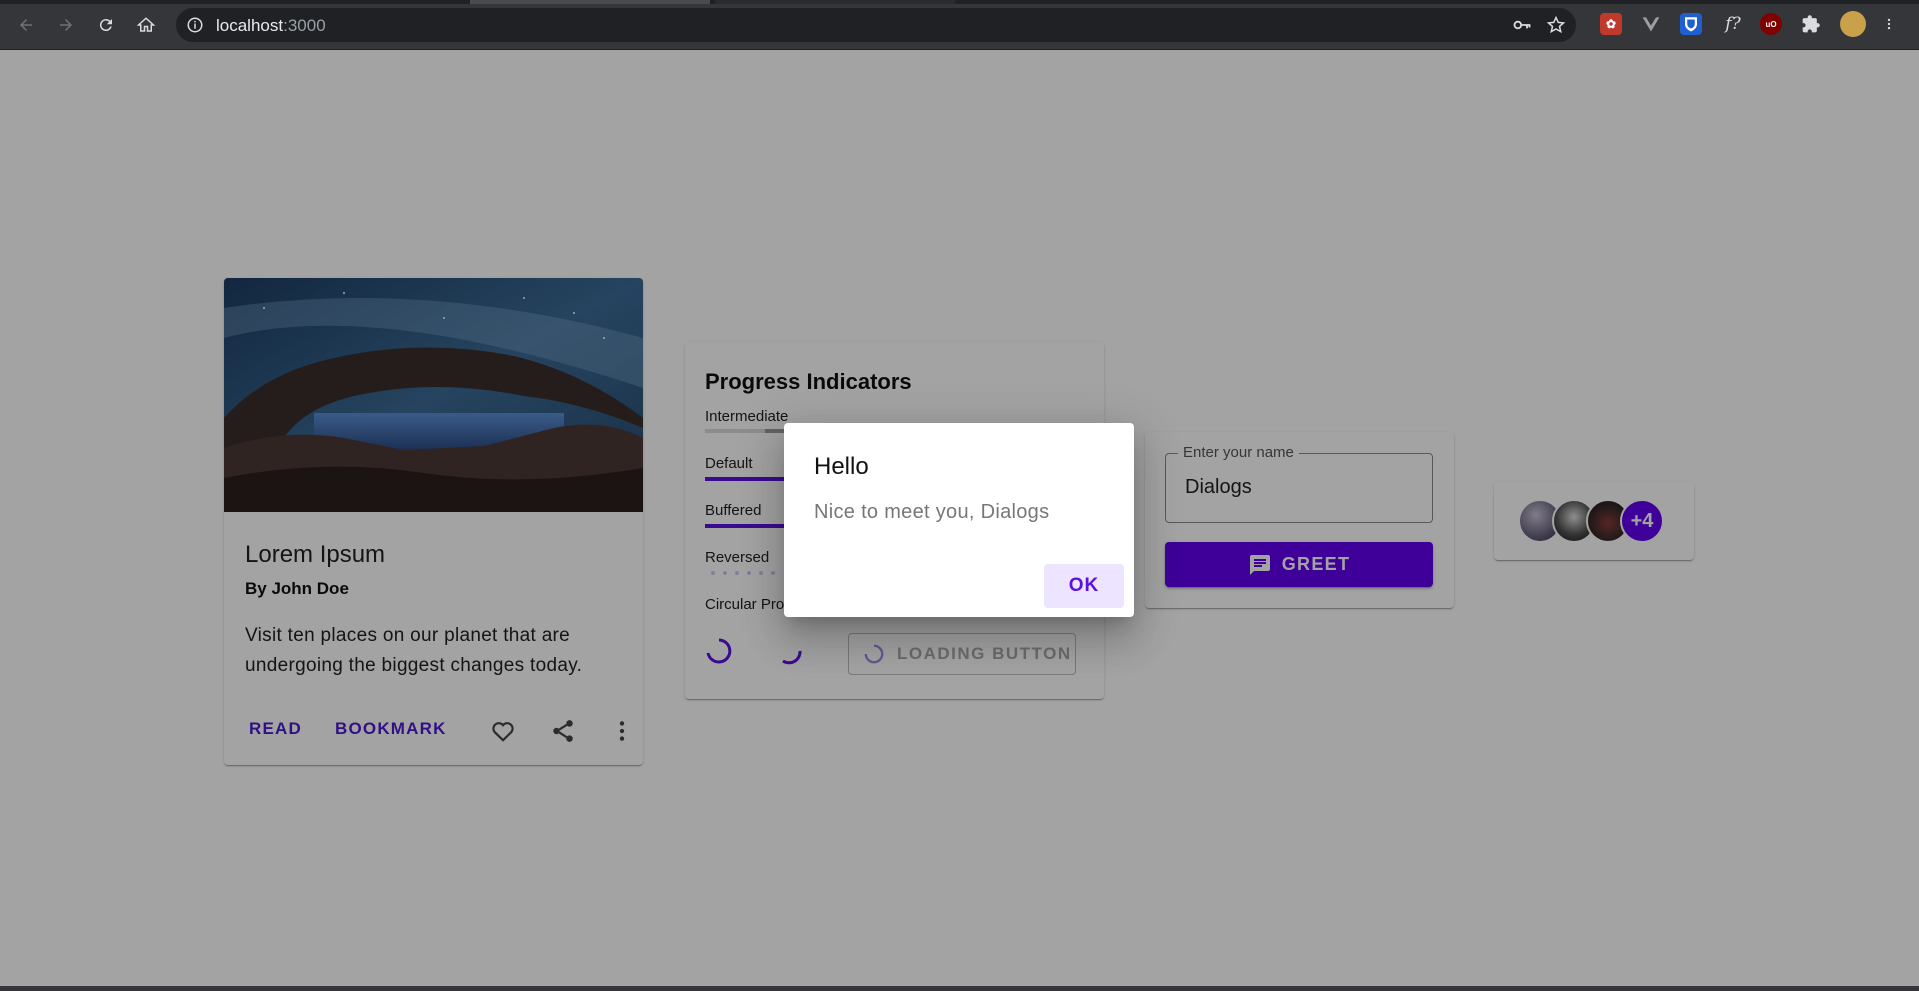 This screenshot has height=991, width=1919. Describe the element at coordinates (1771, 24) in the screenshot. I see `ublock-icon: uO` at that location.